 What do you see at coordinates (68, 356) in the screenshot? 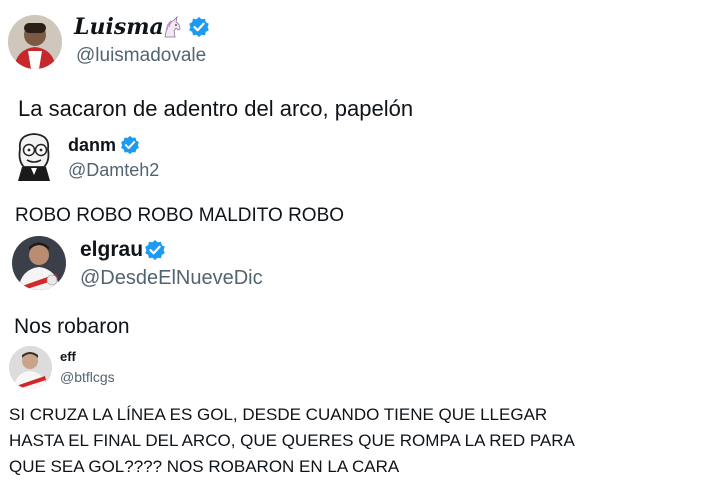
I see `display-name: eff` at bounding box center [68, 356].